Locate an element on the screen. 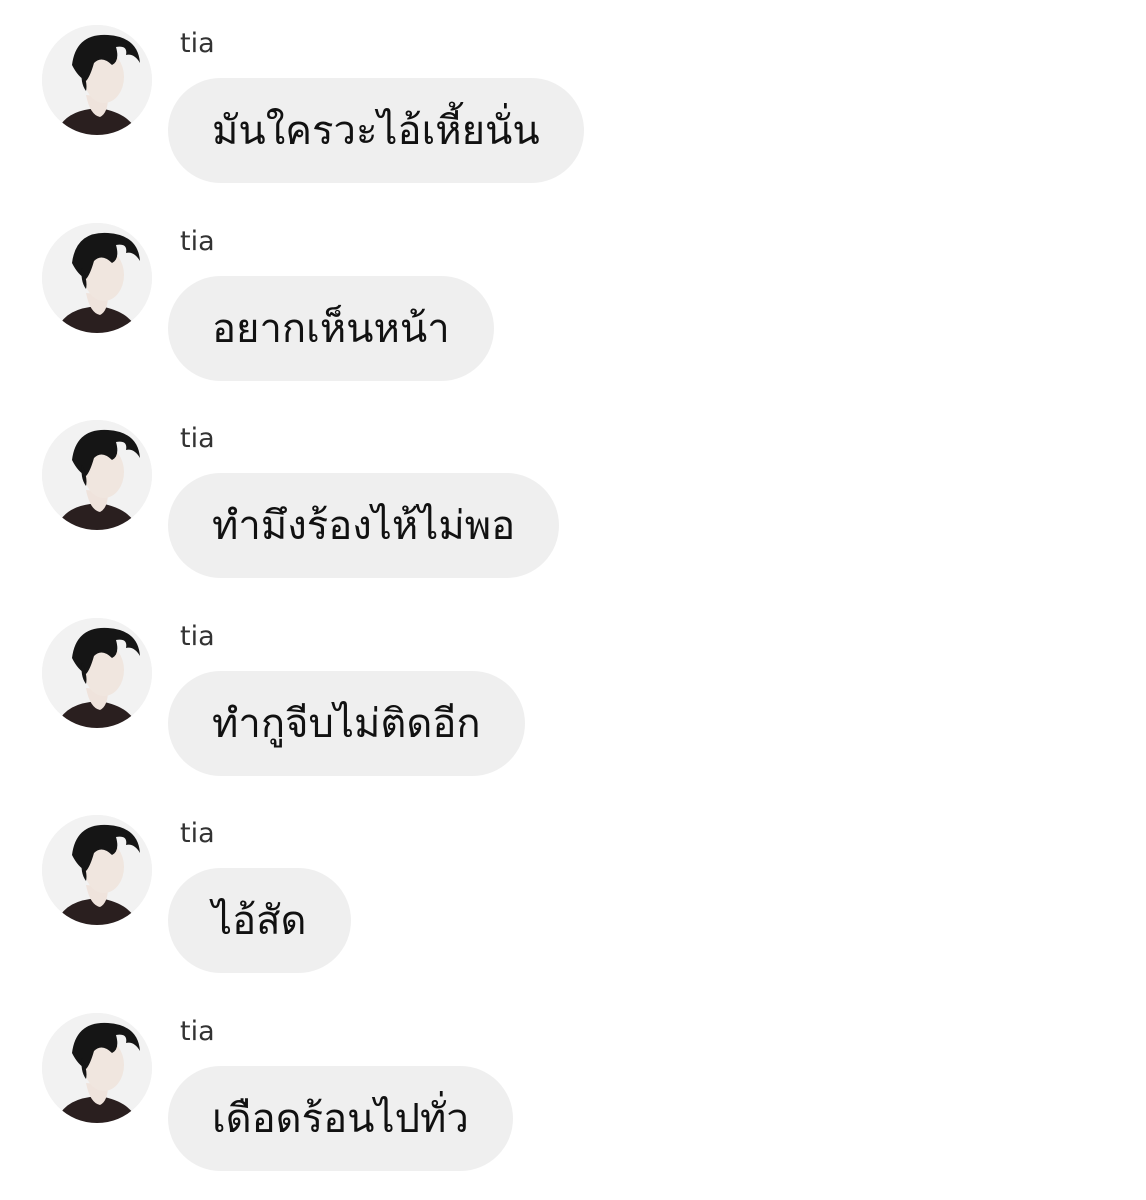 This screenshot has width=1146, height=1200. message-bubble: เดือดร้อนไปทั่ว is located at coordinates (340, 1118).